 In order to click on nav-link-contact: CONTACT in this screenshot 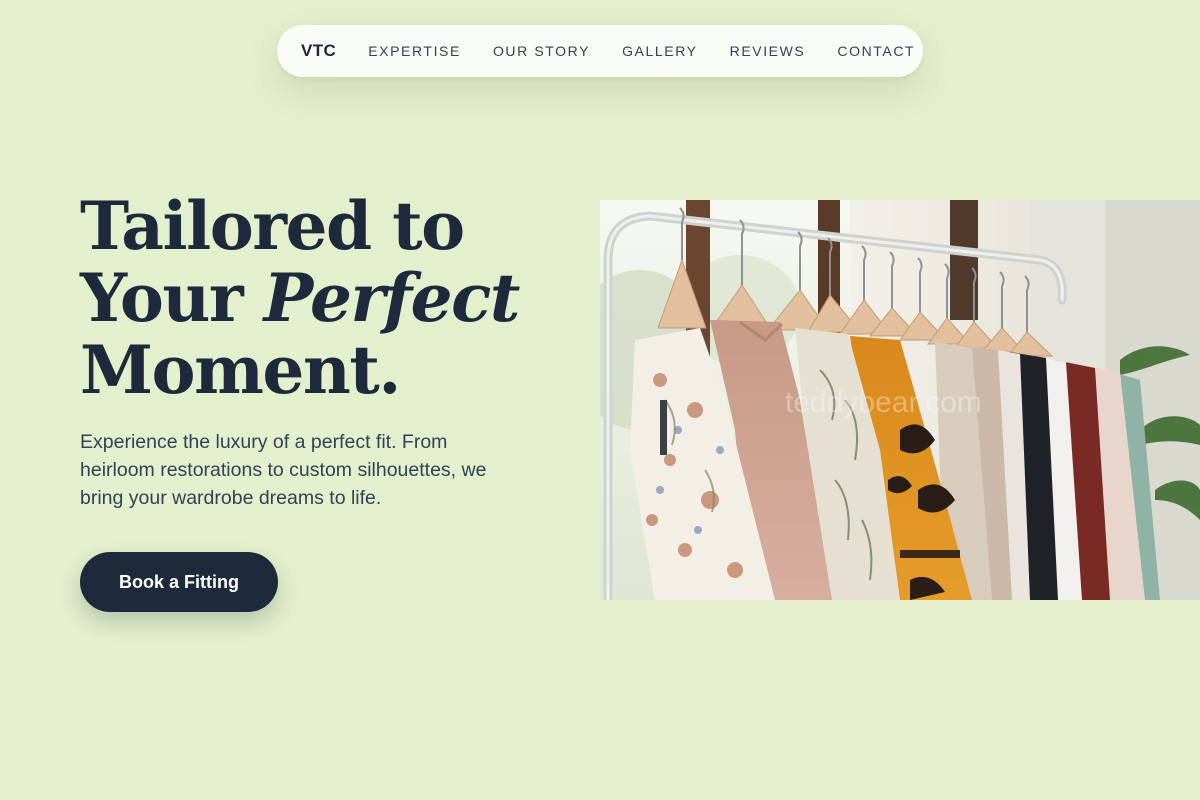, I will do `click(876, 51)`.